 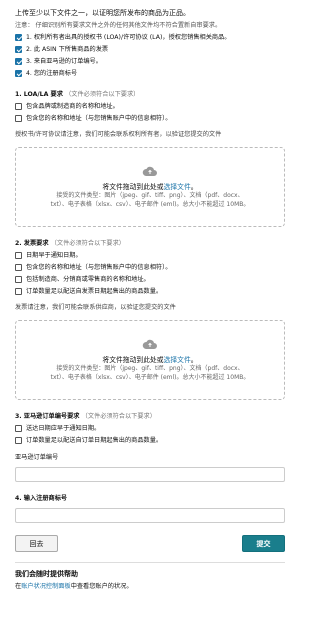 I want to click on req-label: 送达日期应早于通知日期。, so click(x=63, y=428).